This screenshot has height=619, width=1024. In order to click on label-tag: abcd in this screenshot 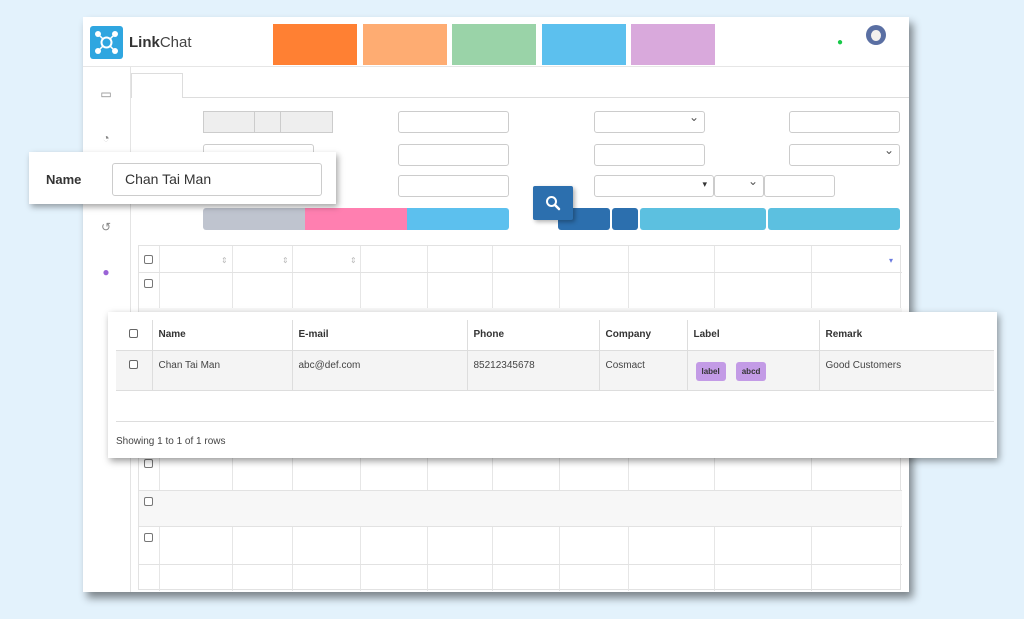, I will do `click(751, 371)`.